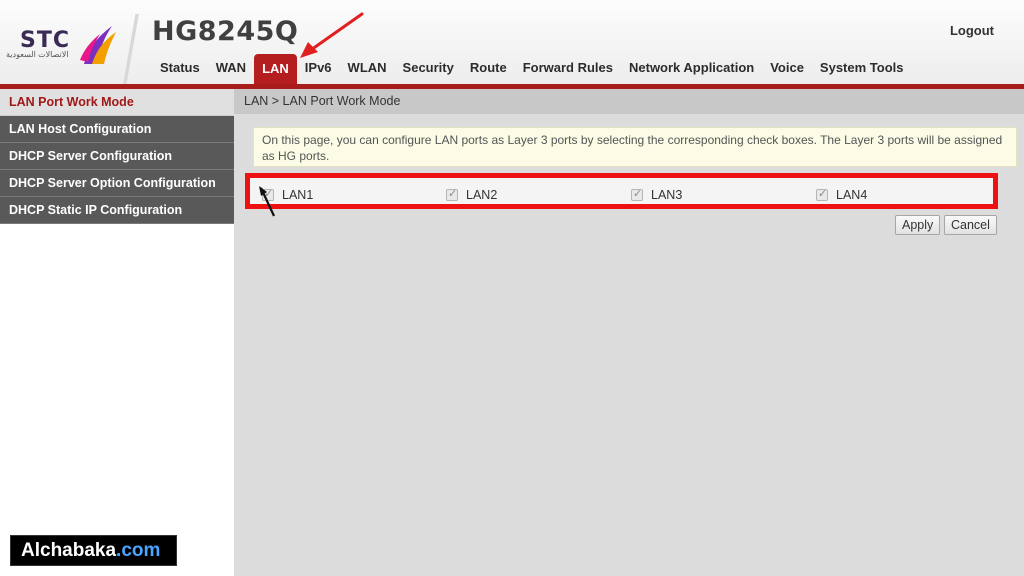 Image resolution: width=1024 pixels, height=576 pixels. Describe the element at coordinates (117, 129) in the screenshot. I see `sidebar-item-lan-host-configuration: LAN Host Configuration` at that location.